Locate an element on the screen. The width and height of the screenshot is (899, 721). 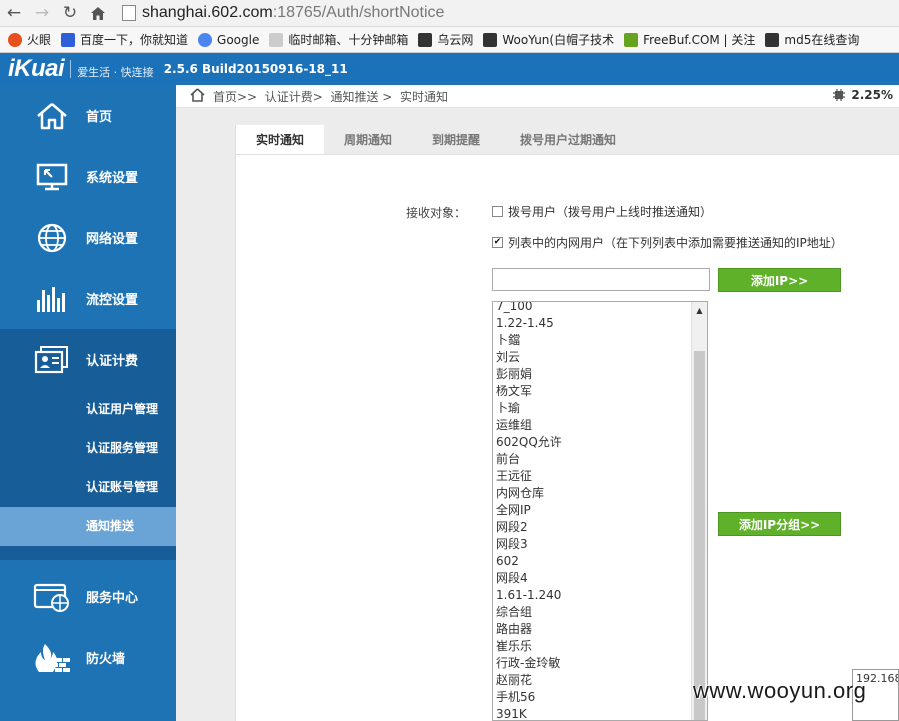
cpu-icon is located at coordinates (839, 95).